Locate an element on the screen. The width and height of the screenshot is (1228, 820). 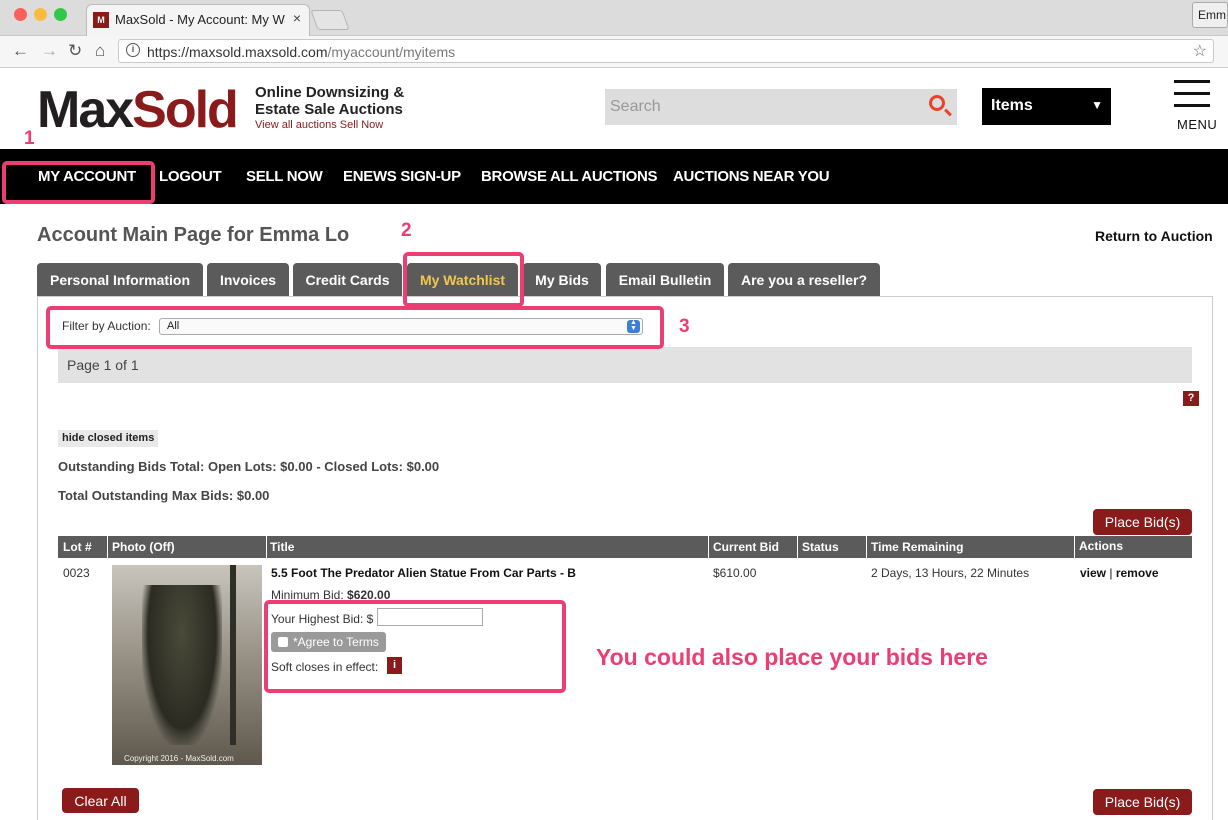
new-tab-button is located at coordinates (330, 20).